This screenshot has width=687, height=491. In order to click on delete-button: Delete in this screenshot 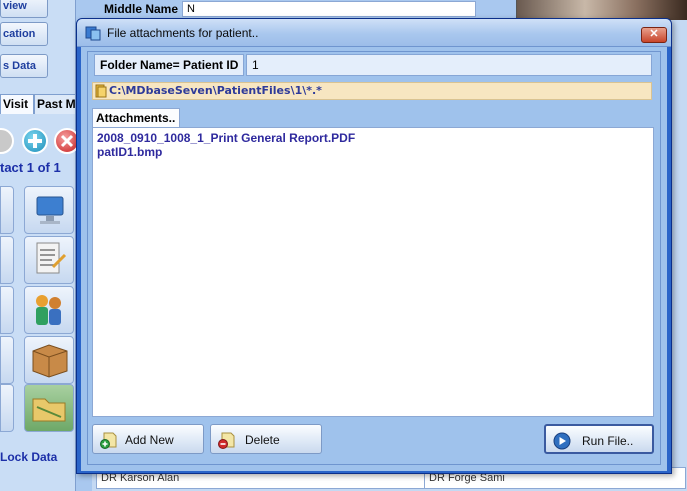, I will do `click(266, 439)`.